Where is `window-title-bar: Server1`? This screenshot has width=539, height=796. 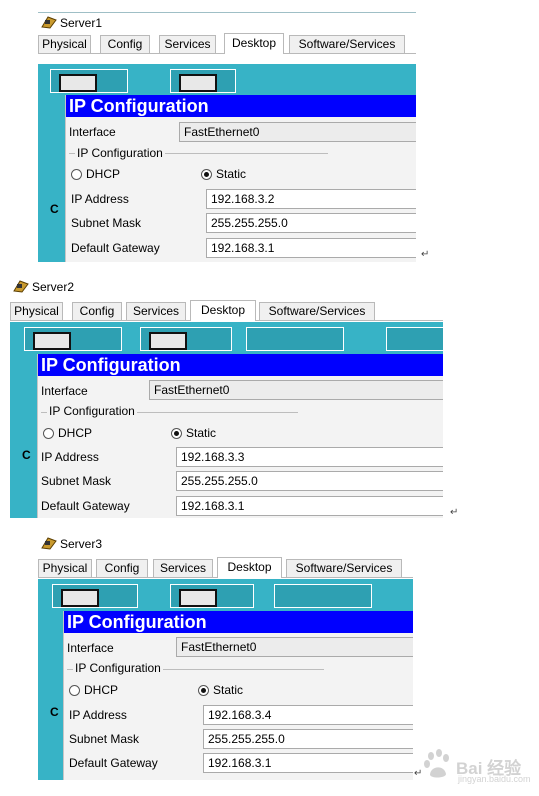
window-title-bar: Server1 is located at coordinates (227, 23).